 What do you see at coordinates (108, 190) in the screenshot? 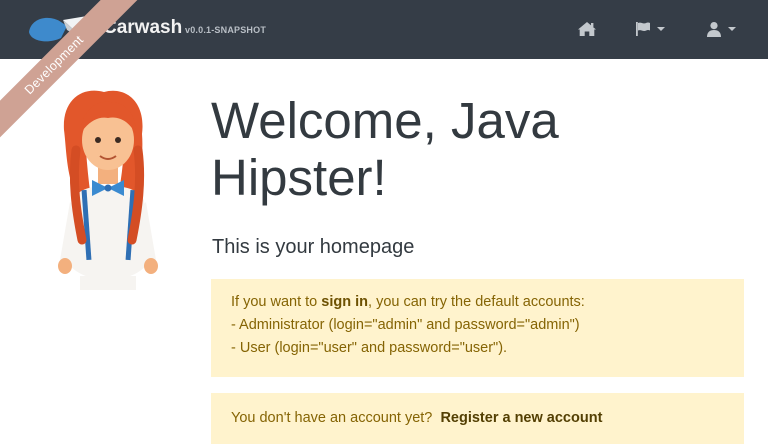
I see `hipster-illustration` at bounding box center [108, 190].